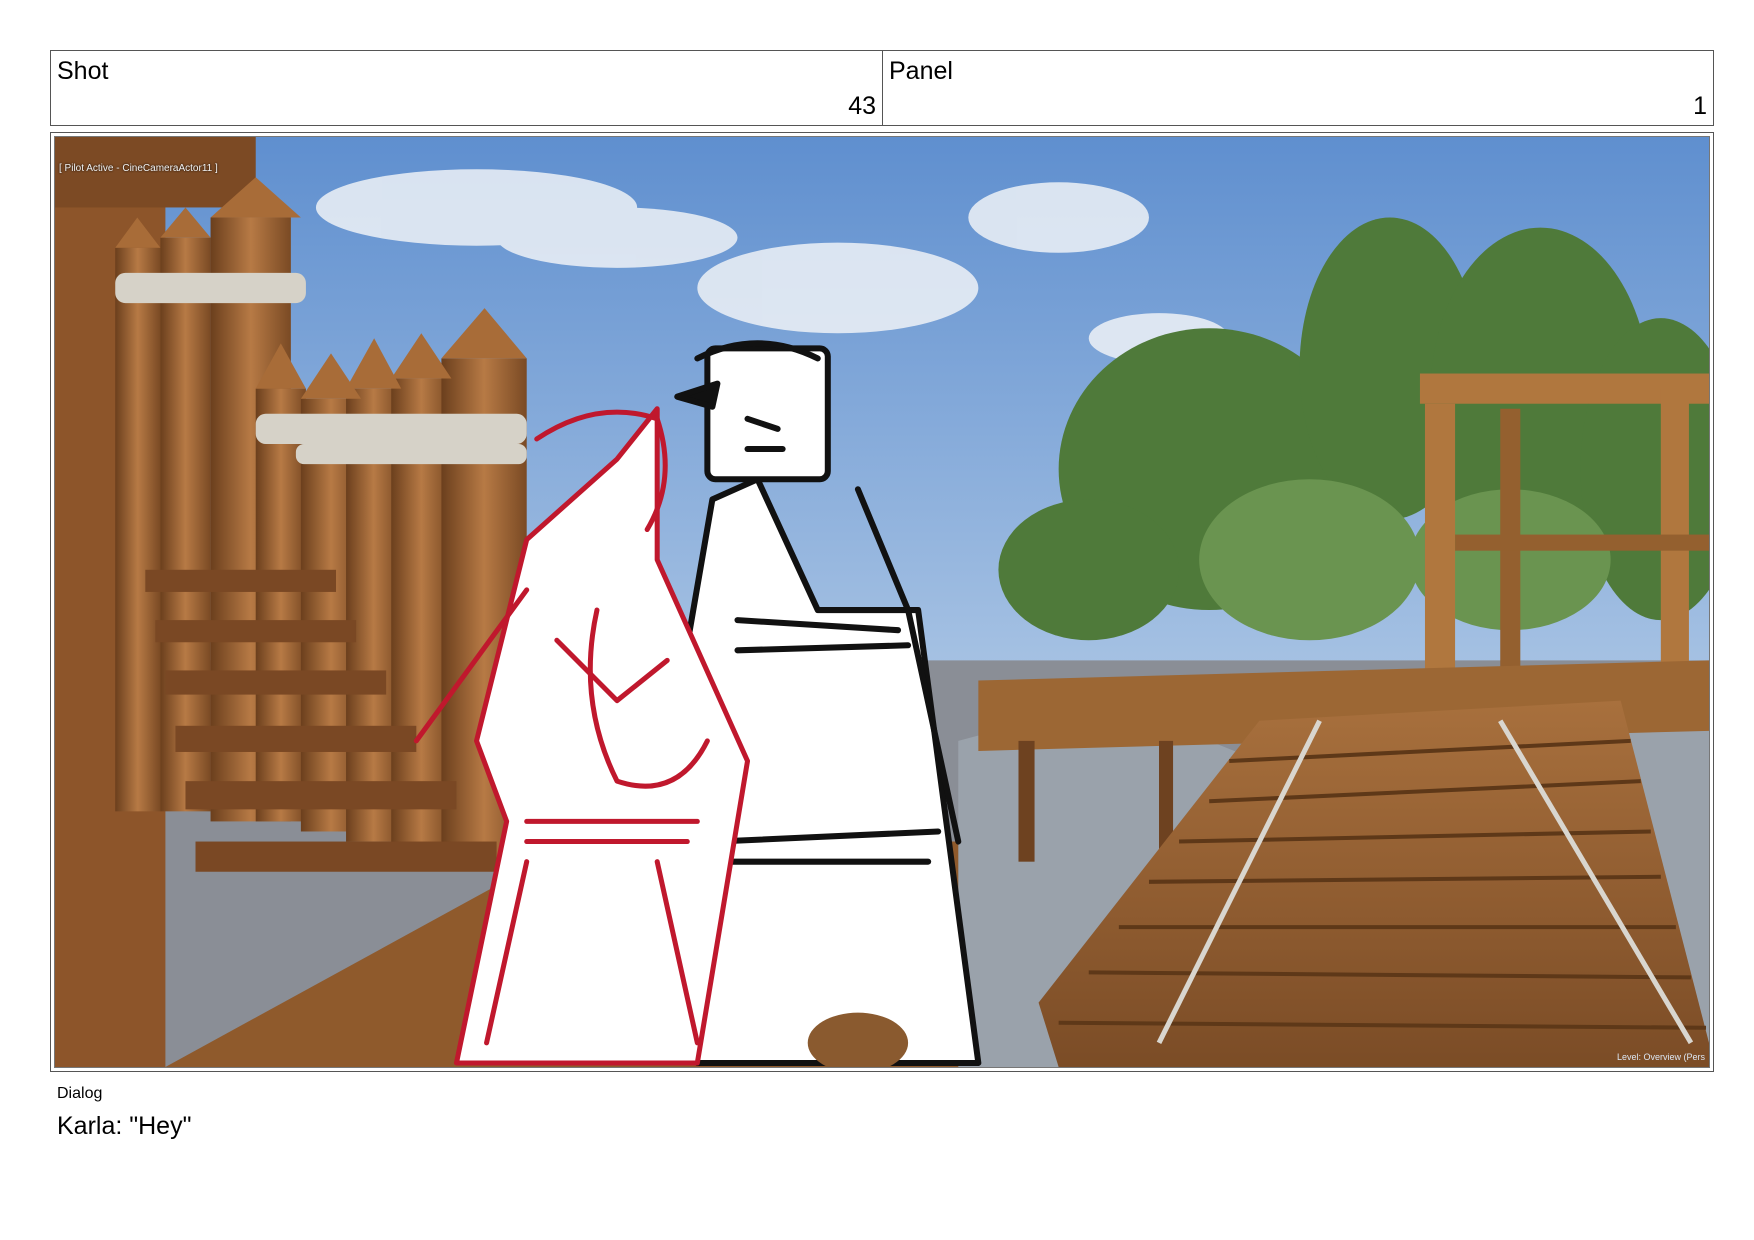 The height and width of the screenshot is (1240, 1754). I want to click on shot-panel-header: Shot 43 Panel 1, so click(882, 88).